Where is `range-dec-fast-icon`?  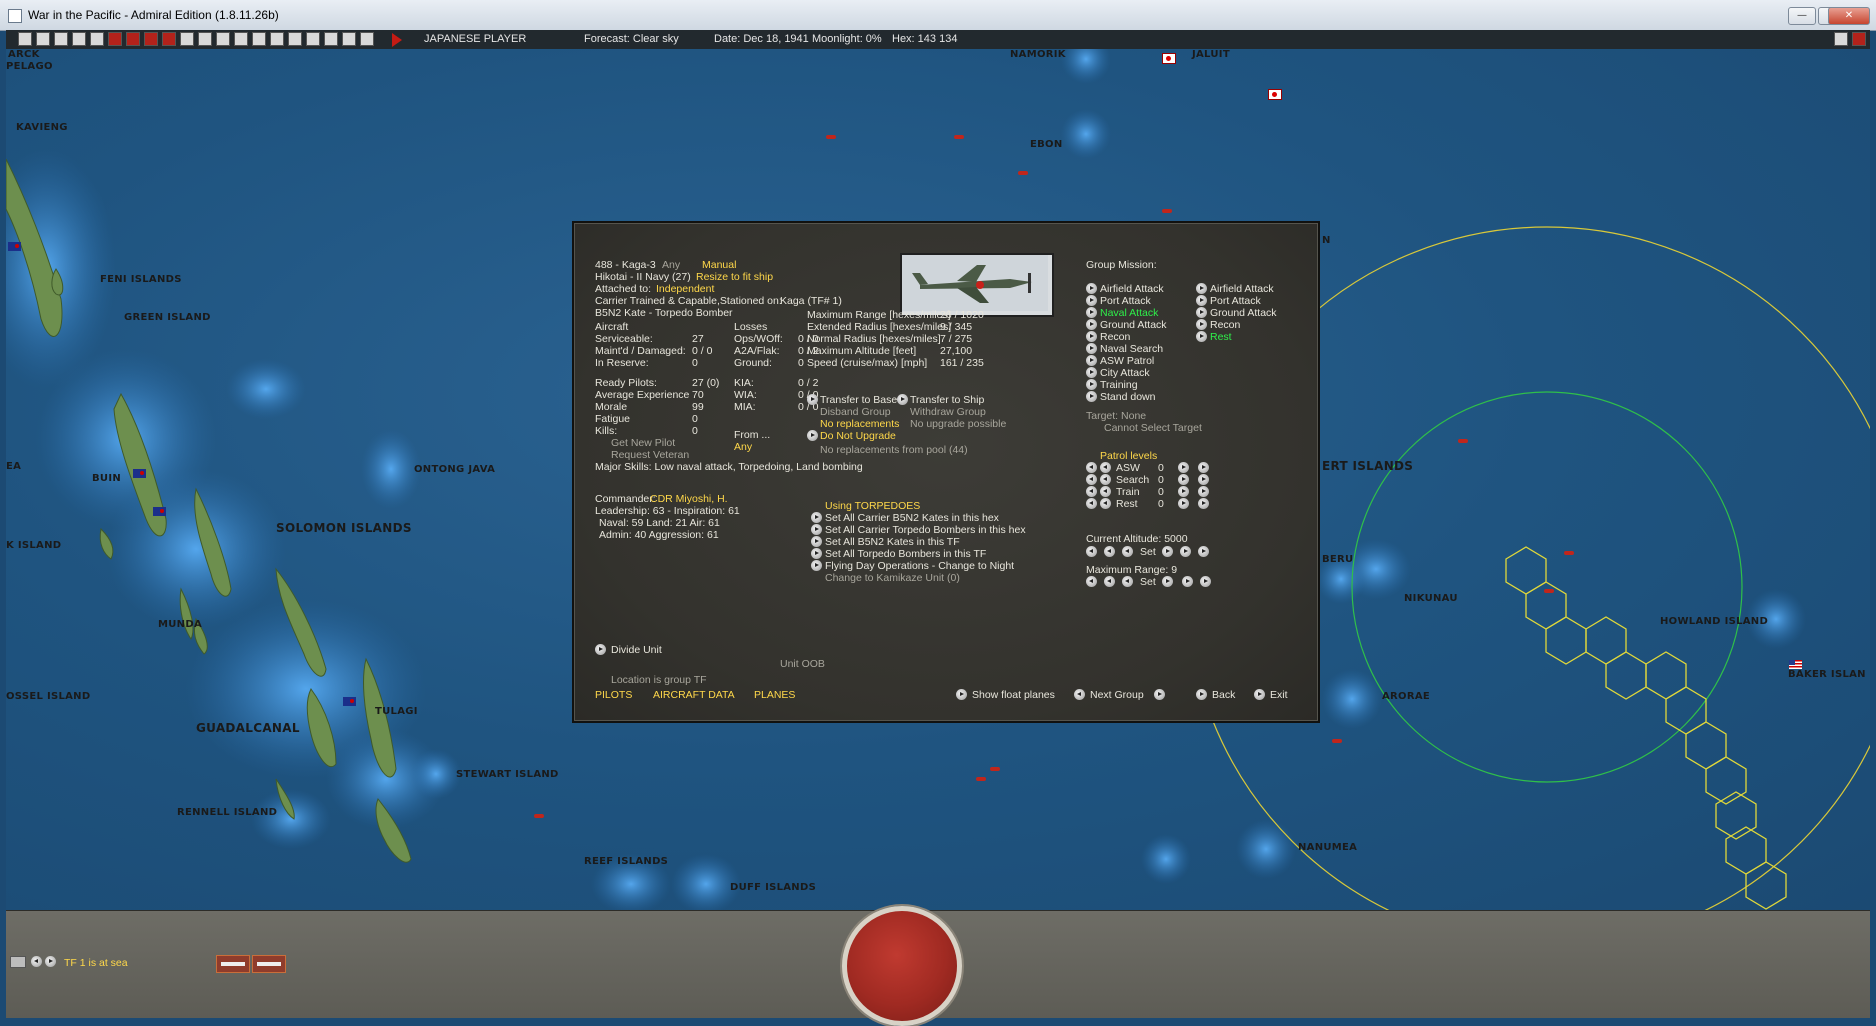 range-dec-fast-icon is located at coordinates (1091, 581).